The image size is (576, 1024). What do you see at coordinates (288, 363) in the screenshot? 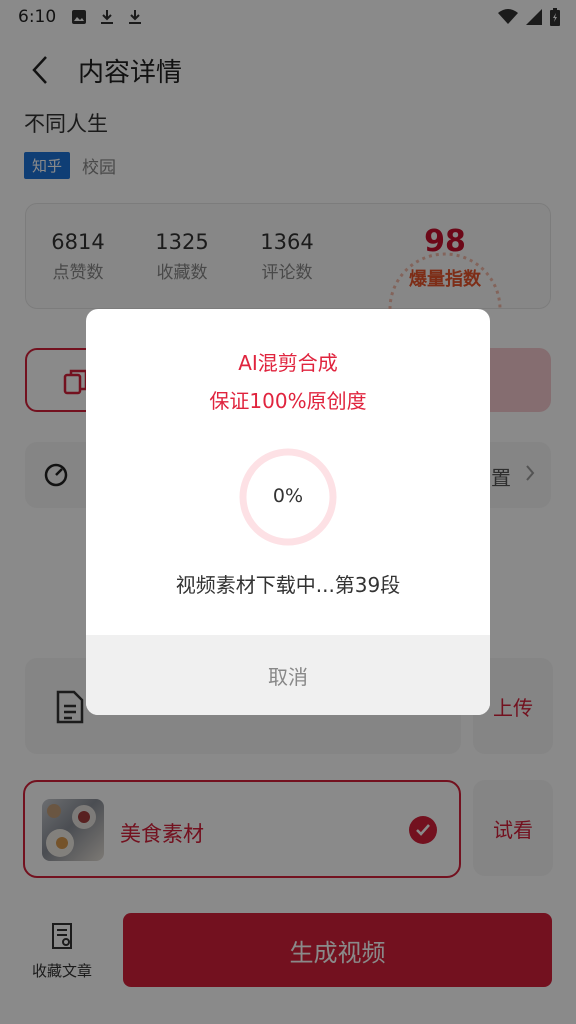
I see `dialog-title: AI混剪合成` at bounding box center [288, 363].